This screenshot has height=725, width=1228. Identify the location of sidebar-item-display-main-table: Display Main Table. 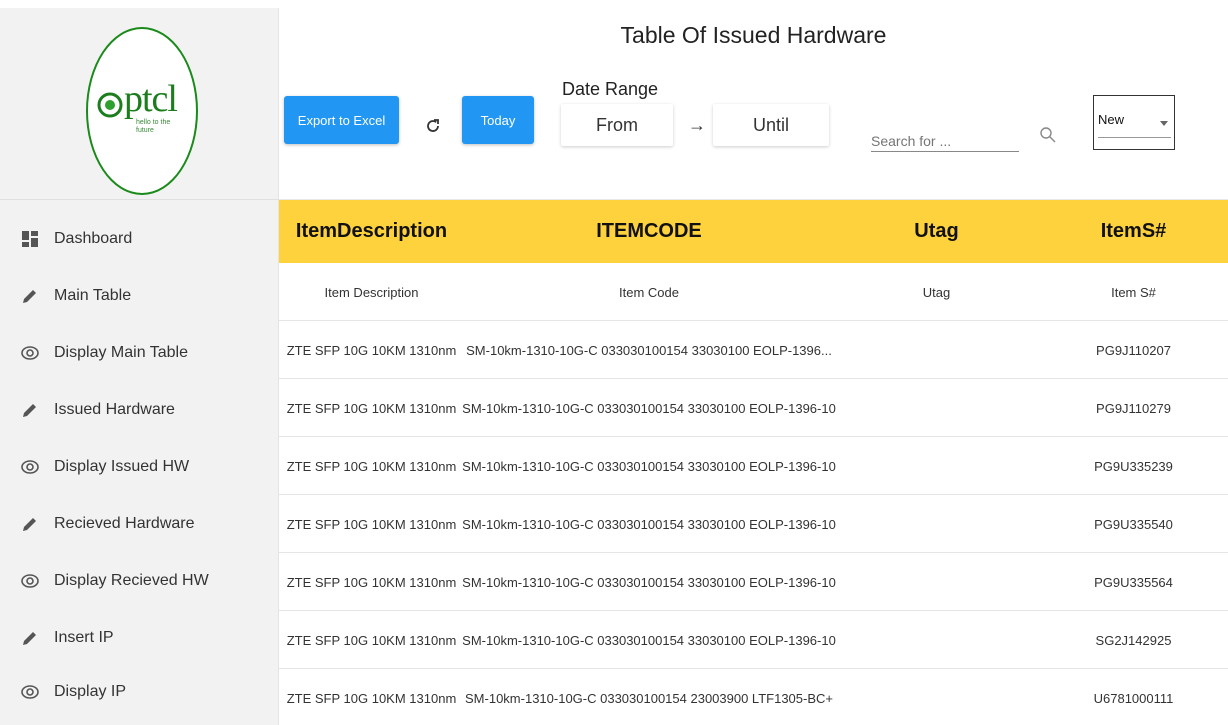
(139, 352).